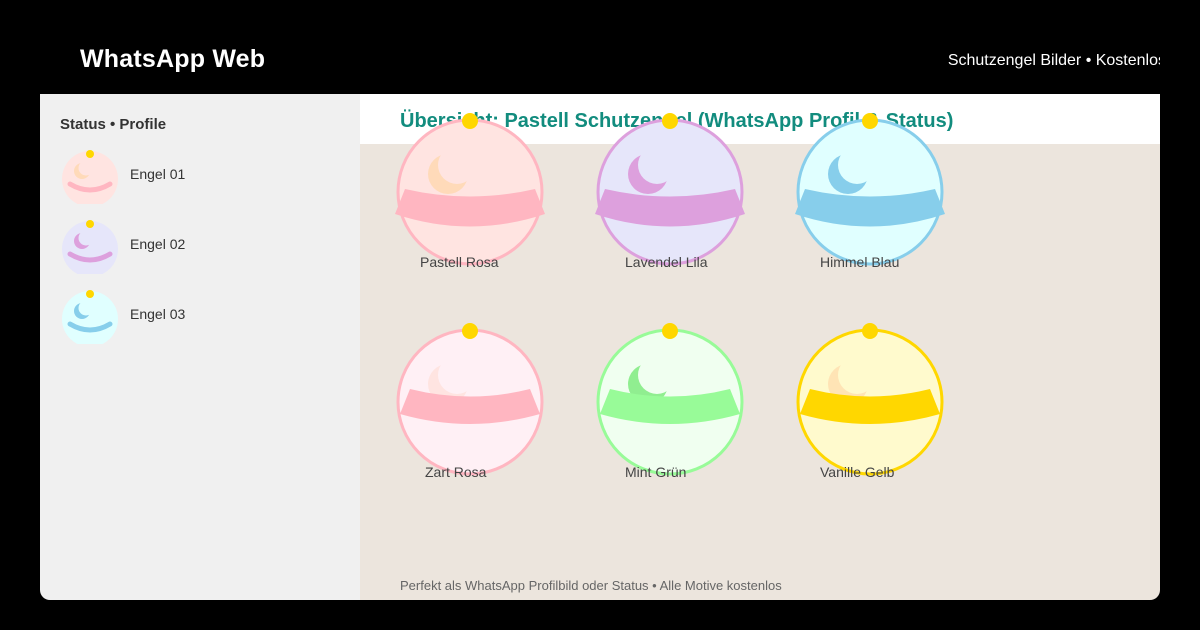  Describe the element at coordinates (190, 314) in the screenshot. I see `sidebar-item-engel-3: Engel 03` at that location.